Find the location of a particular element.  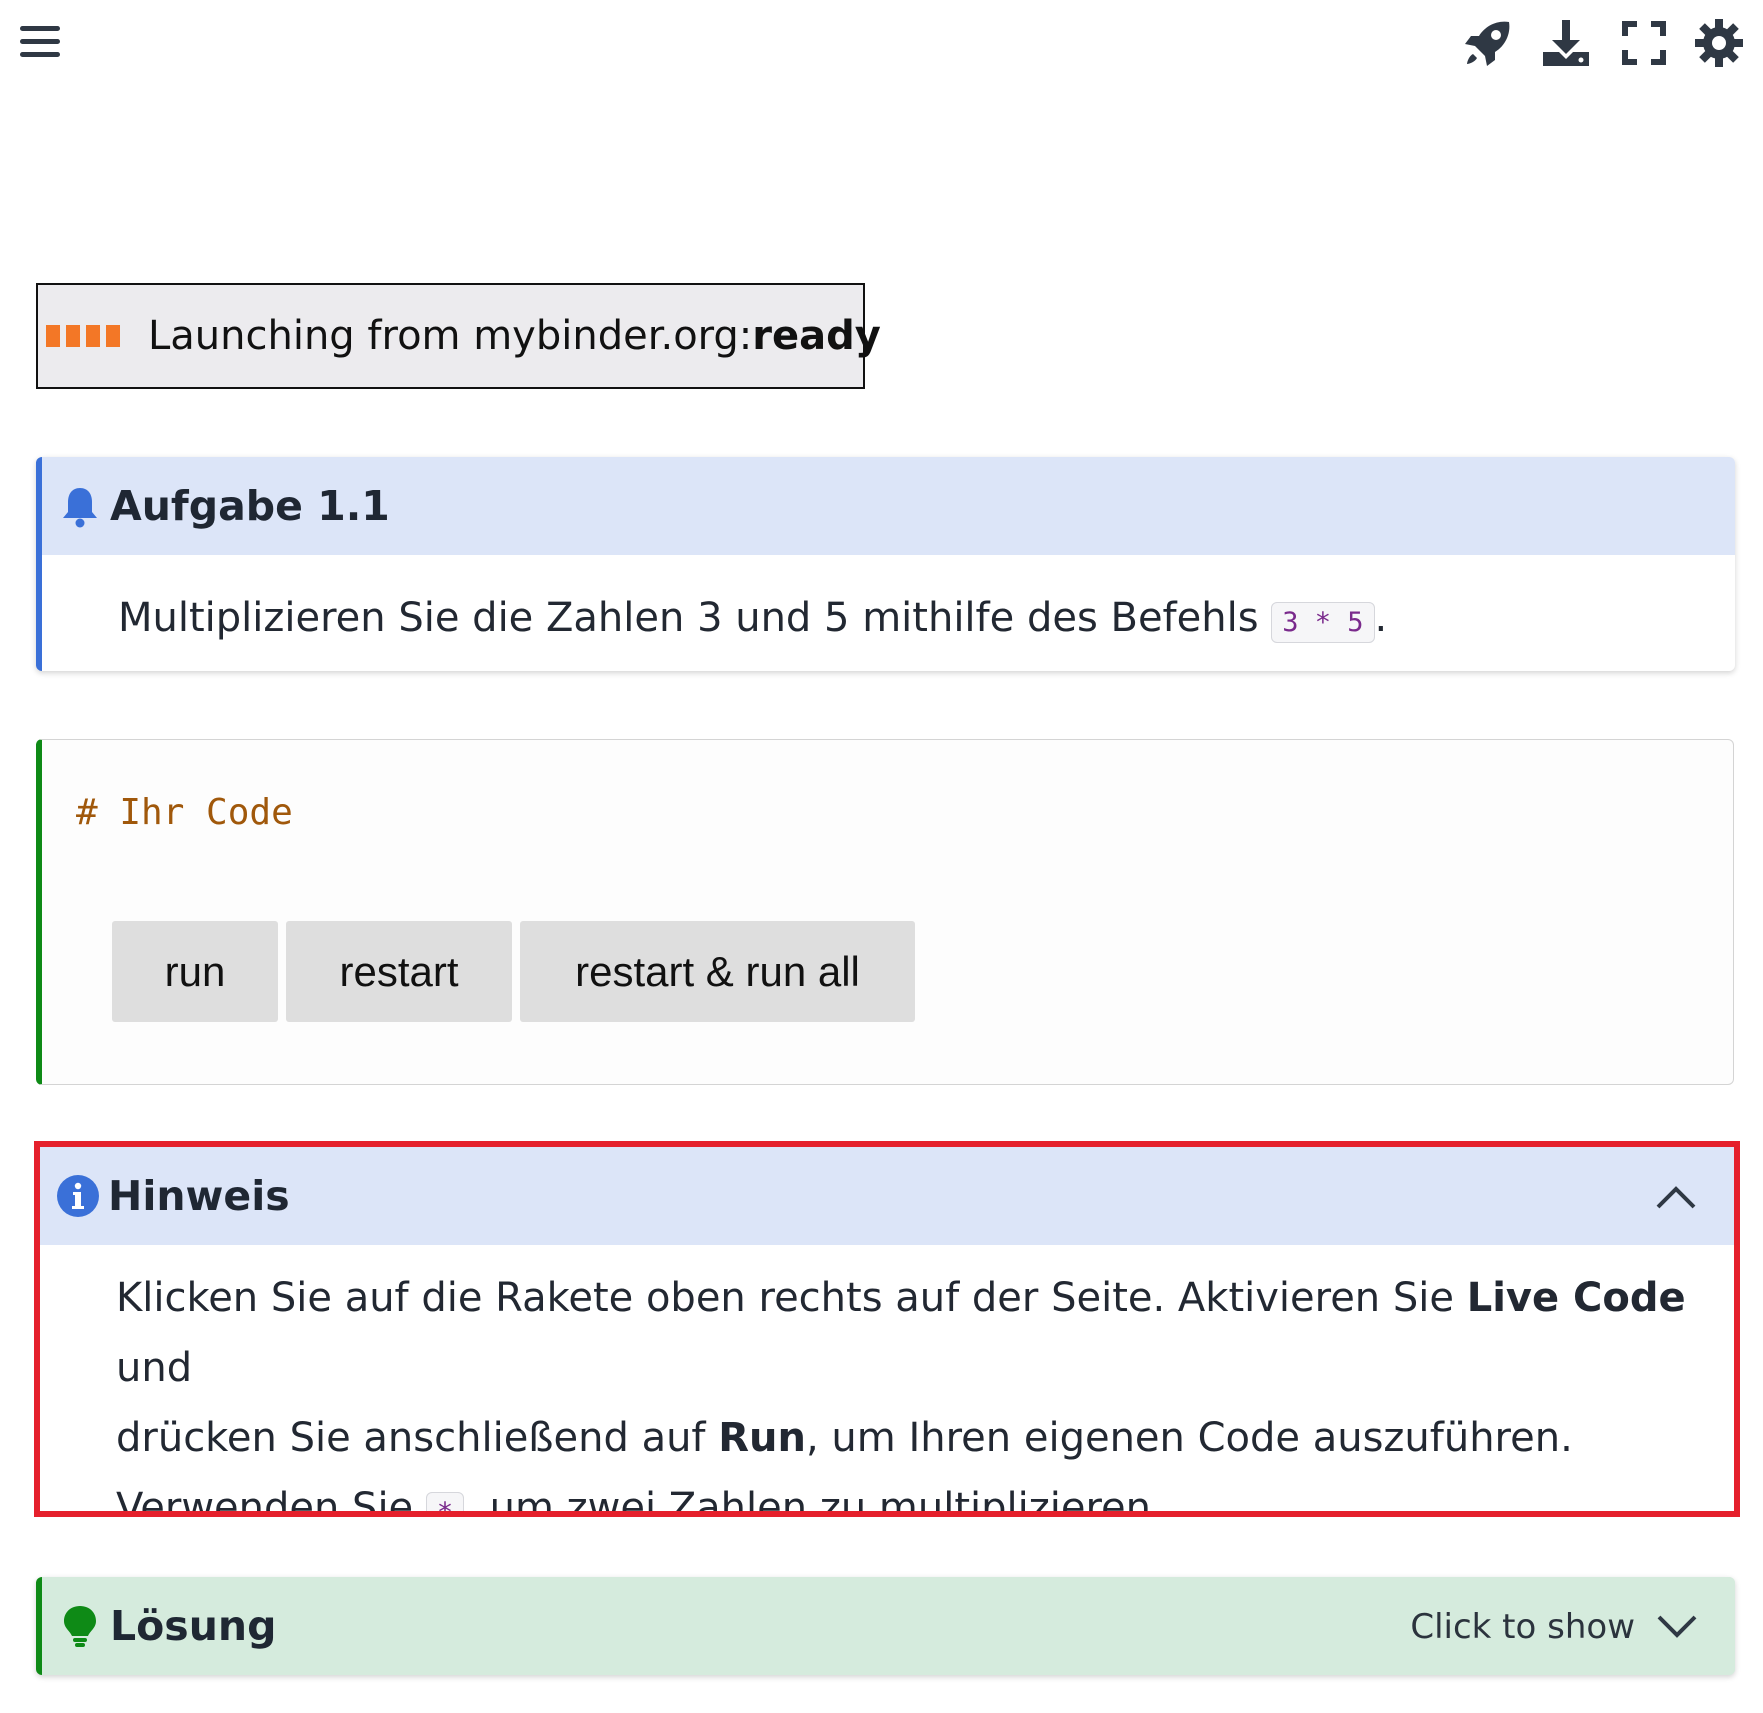

chevron-down-icon is located at coordinates (1677, 1625).